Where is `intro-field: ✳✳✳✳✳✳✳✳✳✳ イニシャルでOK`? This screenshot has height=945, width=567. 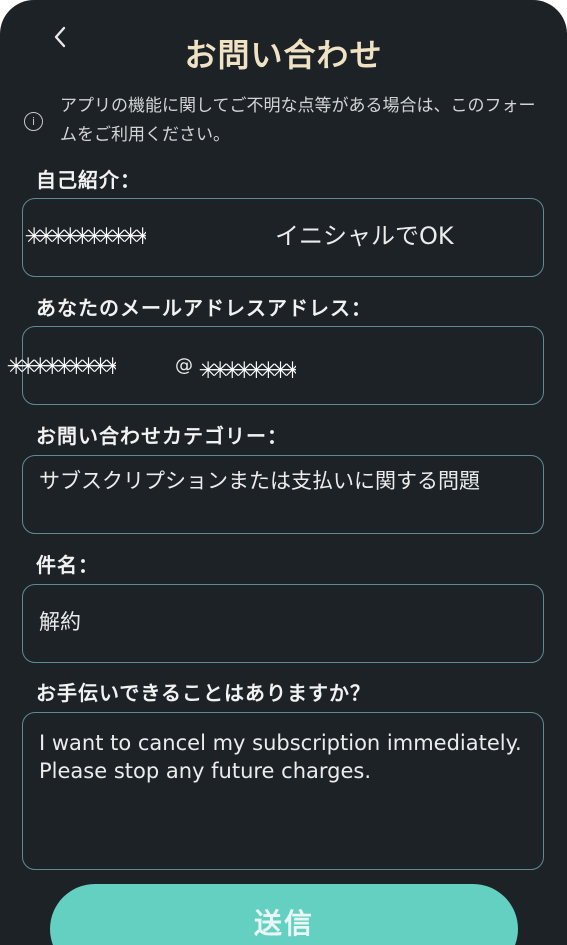
intro-field: ✳✳✳✳✳✳✳✳✳✳ イニシャルでOK is located at coordinates (283, 237).